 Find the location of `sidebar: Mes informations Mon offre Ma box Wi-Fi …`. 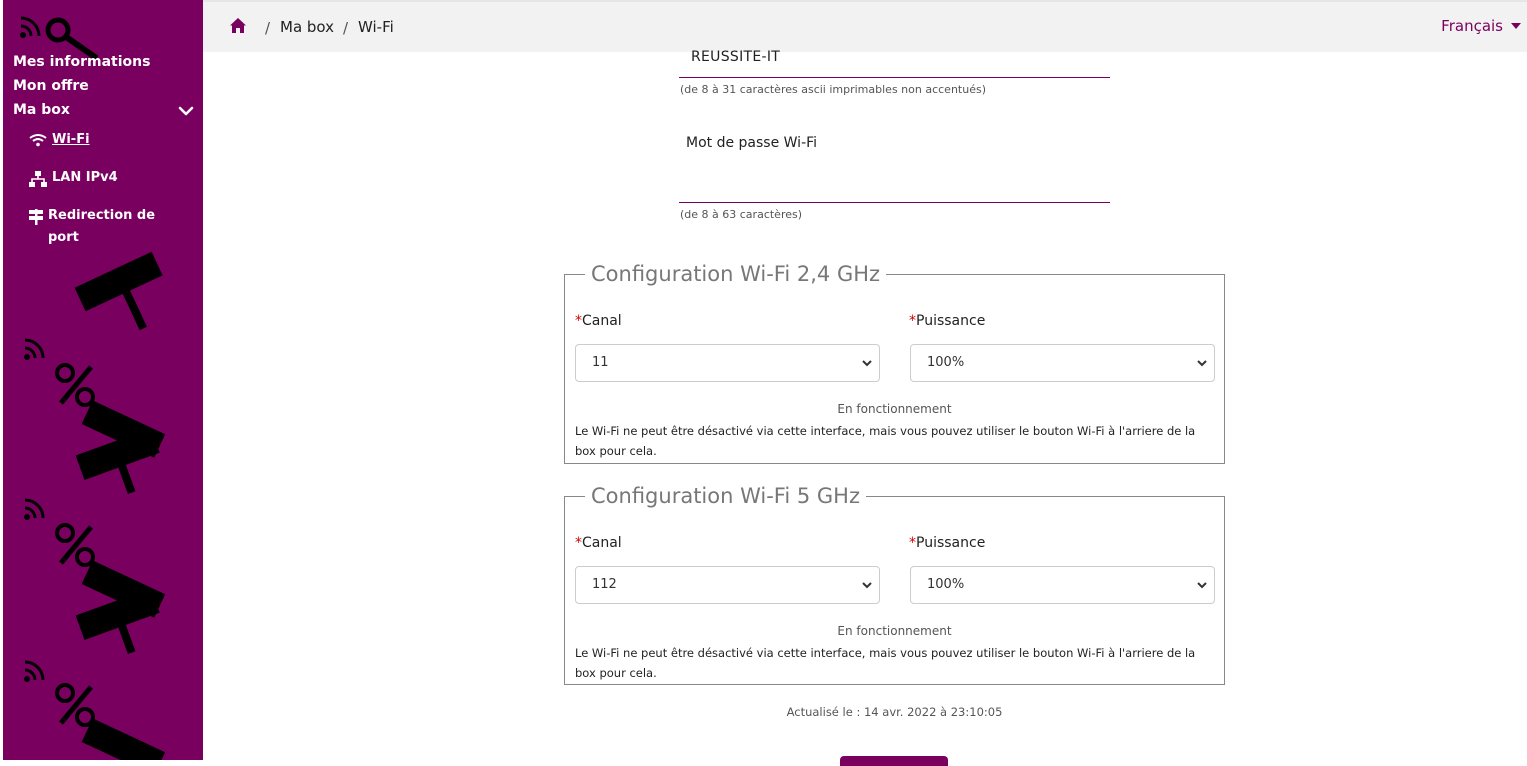

sidebar: Mes informations Mon offre Ma box Wi-Fi … is located at coordinates (103, 380).